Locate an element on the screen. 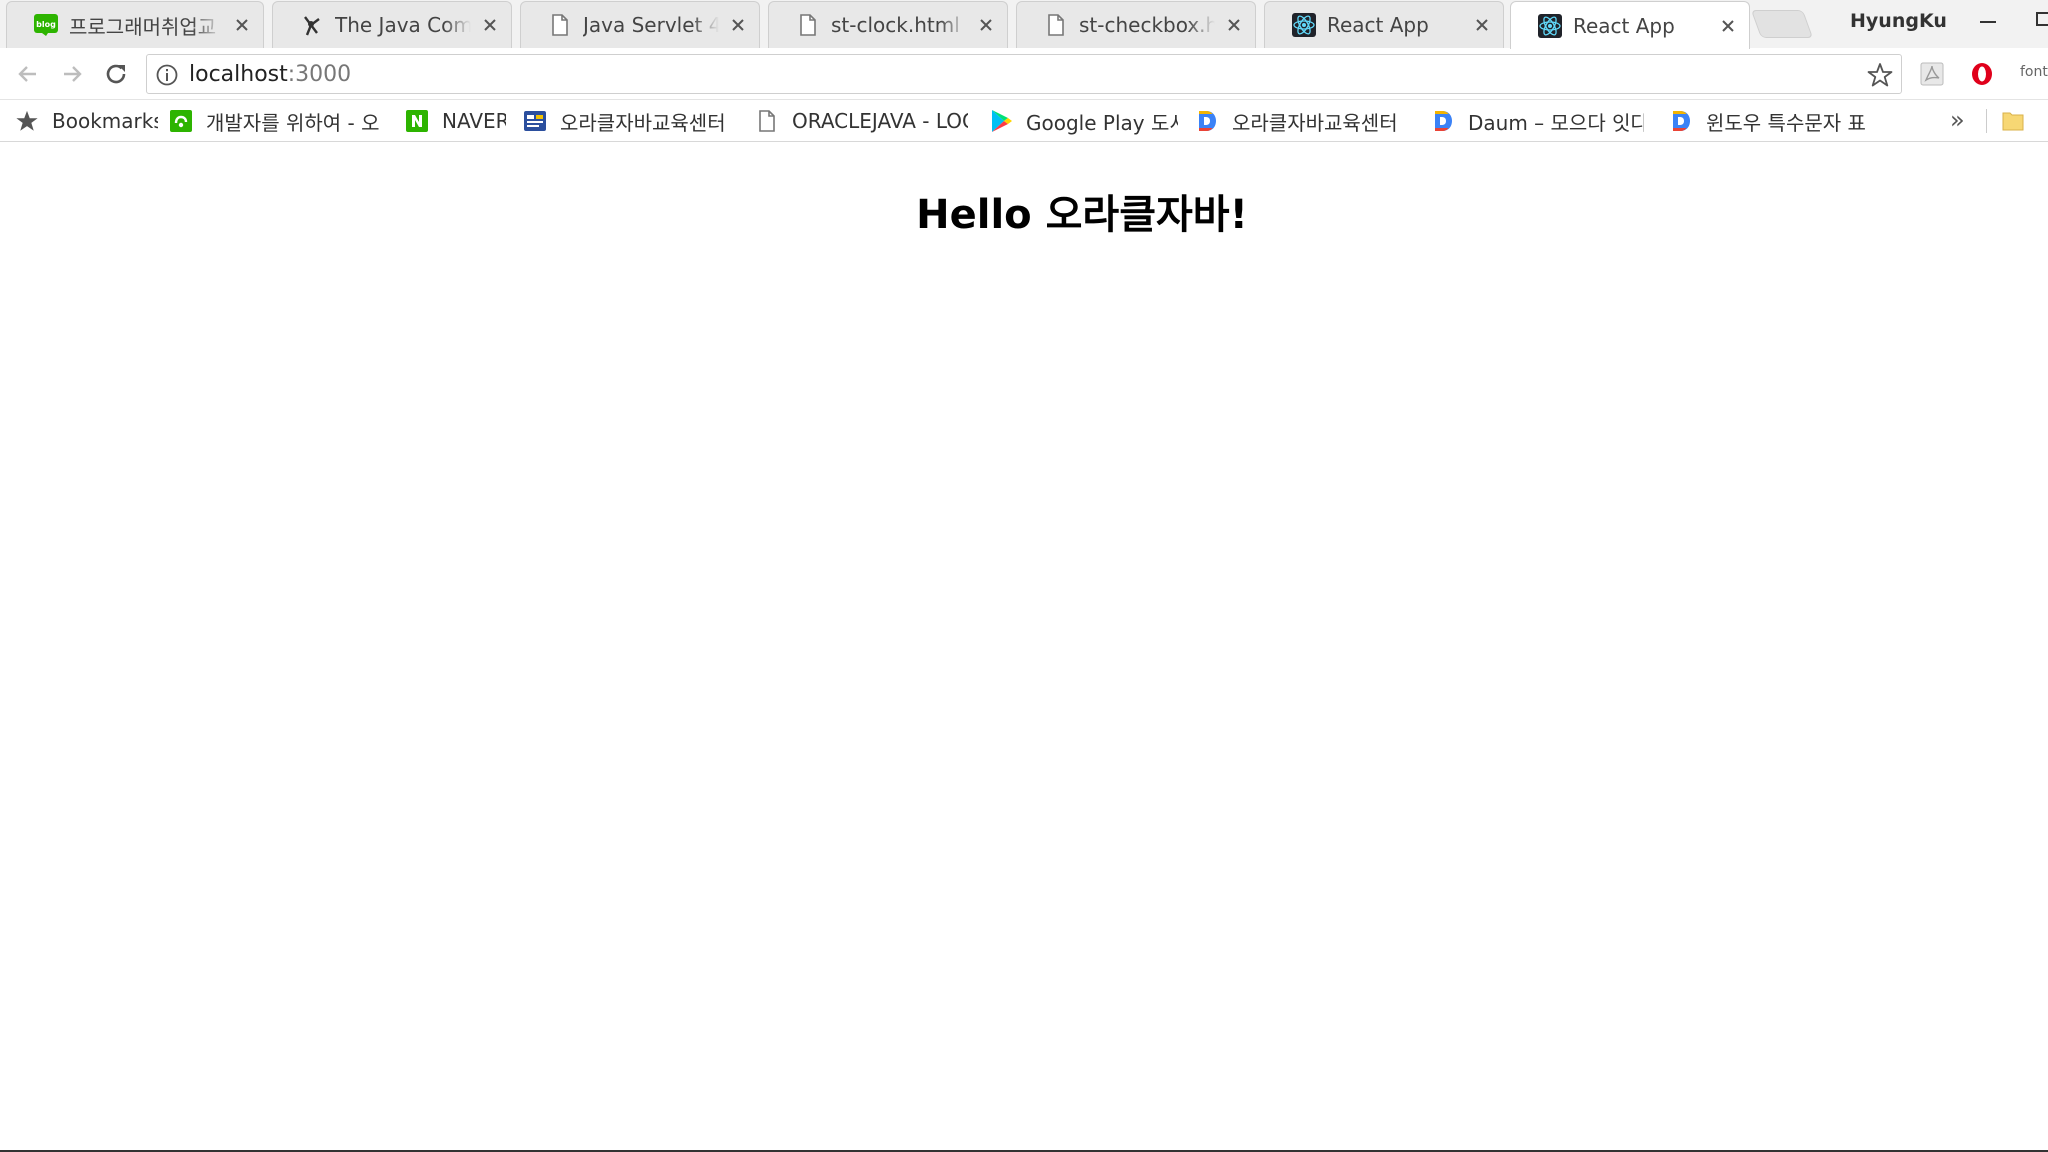 The image size is (2048, 1152). bookmark-item: Google Play 도서 is located at coordinates (1083, 121).